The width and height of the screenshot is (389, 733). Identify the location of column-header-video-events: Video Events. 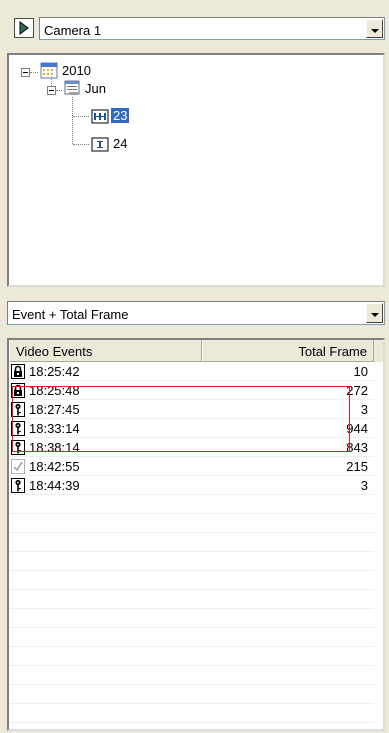
(105, 351).